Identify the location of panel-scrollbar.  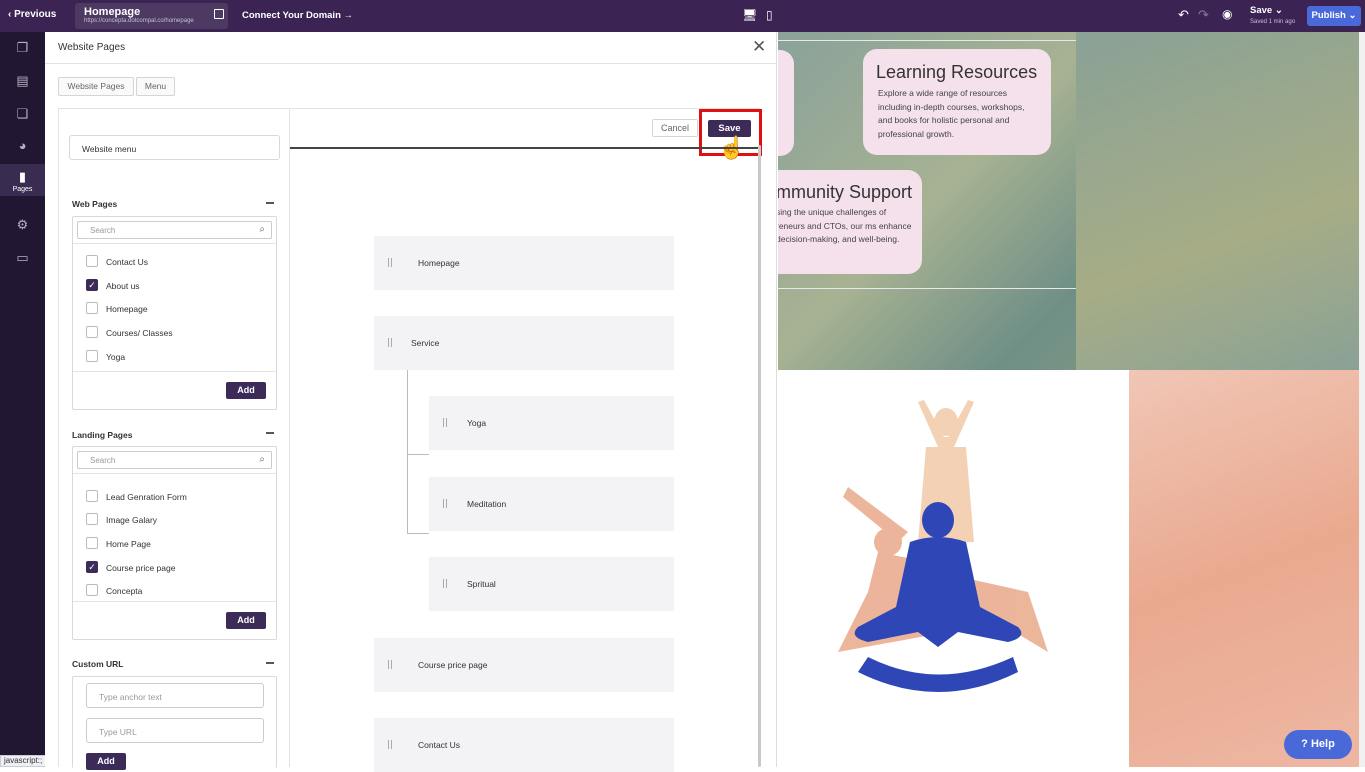
(759, 456).